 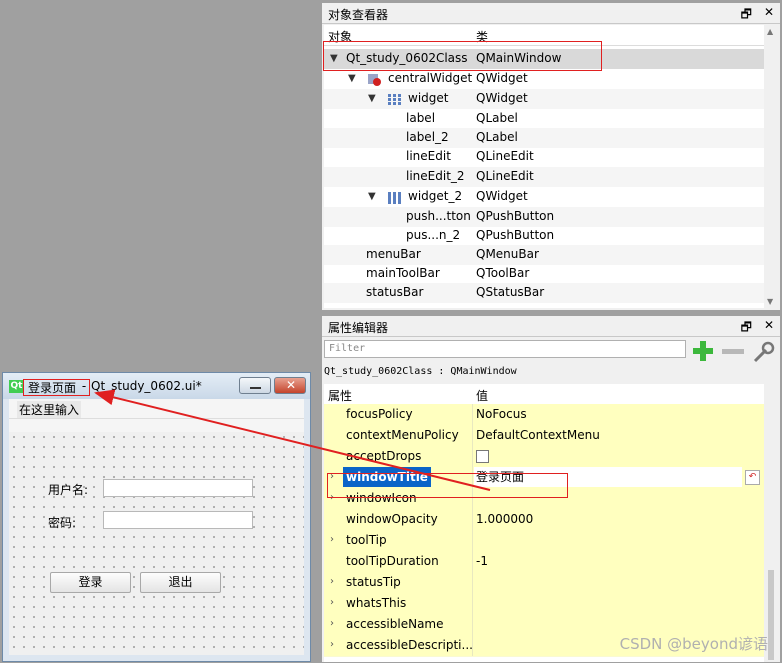 I want to click on arrow-placeholder, so click(x=335, y=55).